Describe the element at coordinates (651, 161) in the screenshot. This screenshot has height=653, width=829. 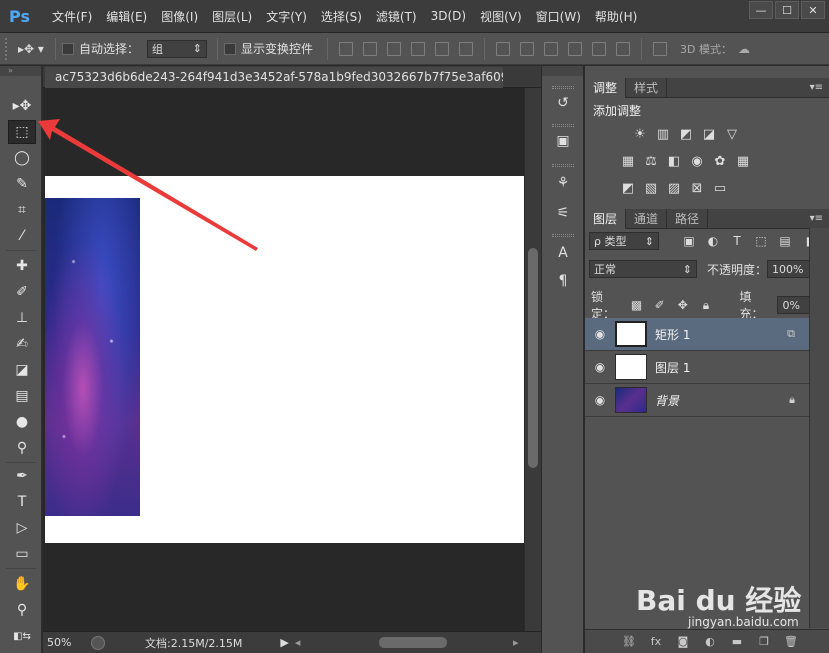
I see `color-balance-icon: ⚖` at that location.